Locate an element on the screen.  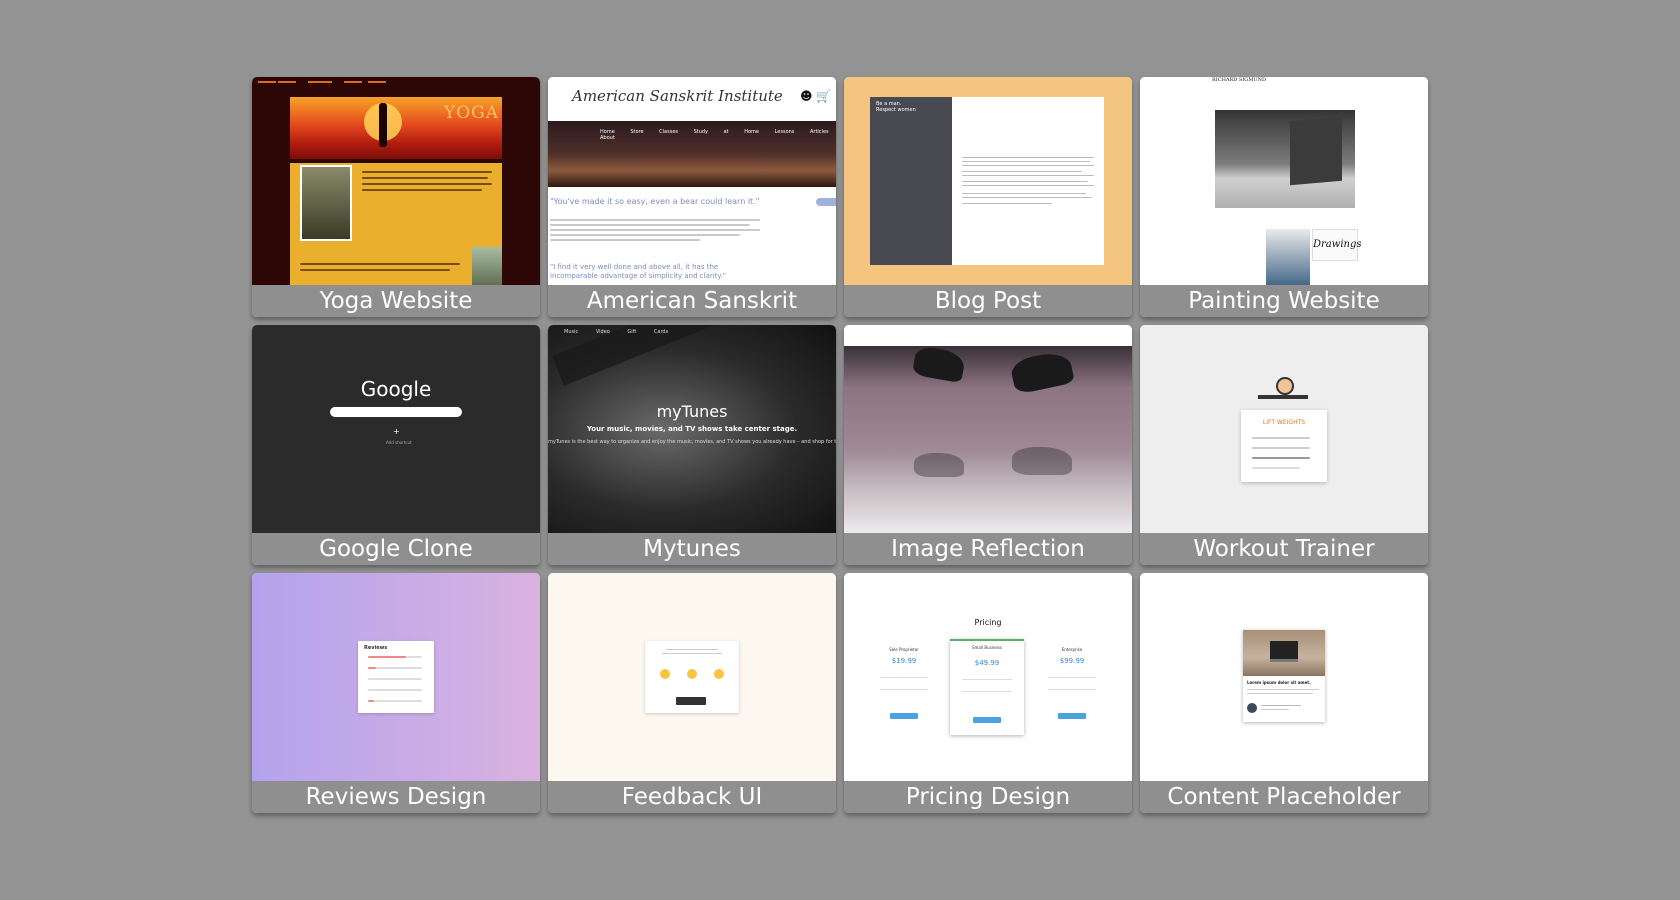
user-cart-icon: ☻ 🛒 is located at coordinates (816, 96).